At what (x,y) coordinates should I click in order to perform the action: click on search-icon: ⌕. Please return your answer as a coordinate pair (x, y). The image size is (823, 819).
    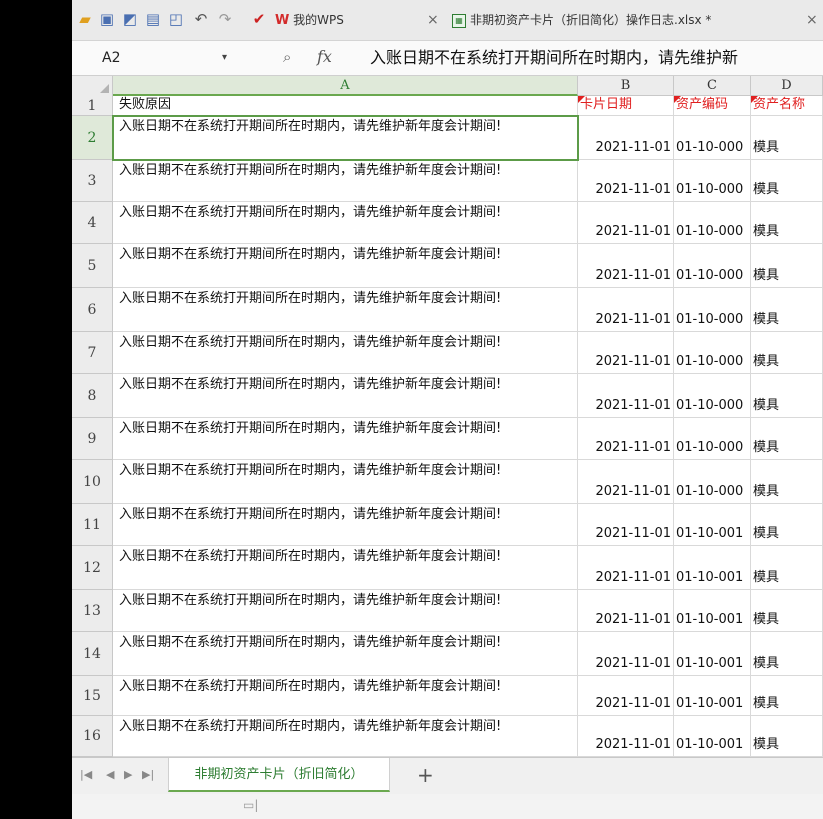
    Looking at the image, I should click on (287, 57).